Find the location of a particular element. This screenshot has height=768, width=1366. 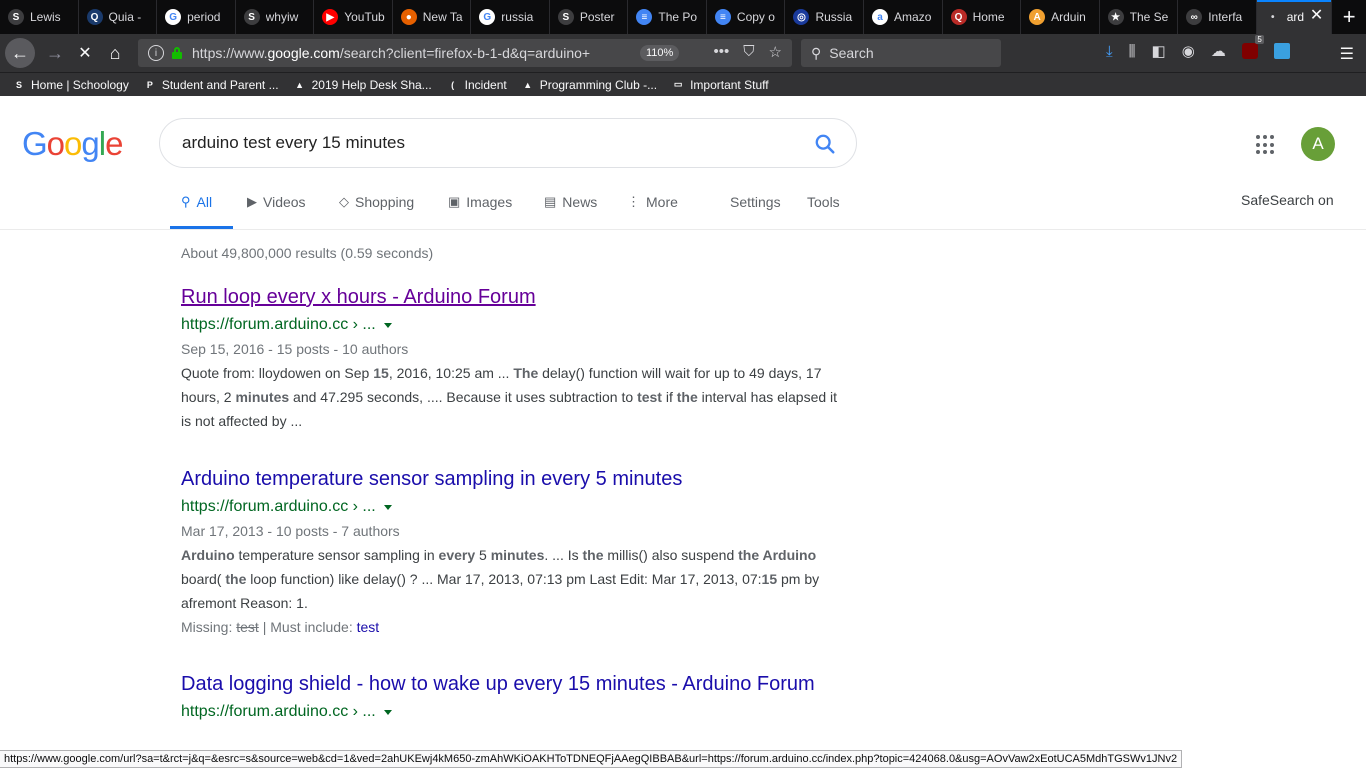

tab-news: ▤ News is located at coordinates (570, 202).